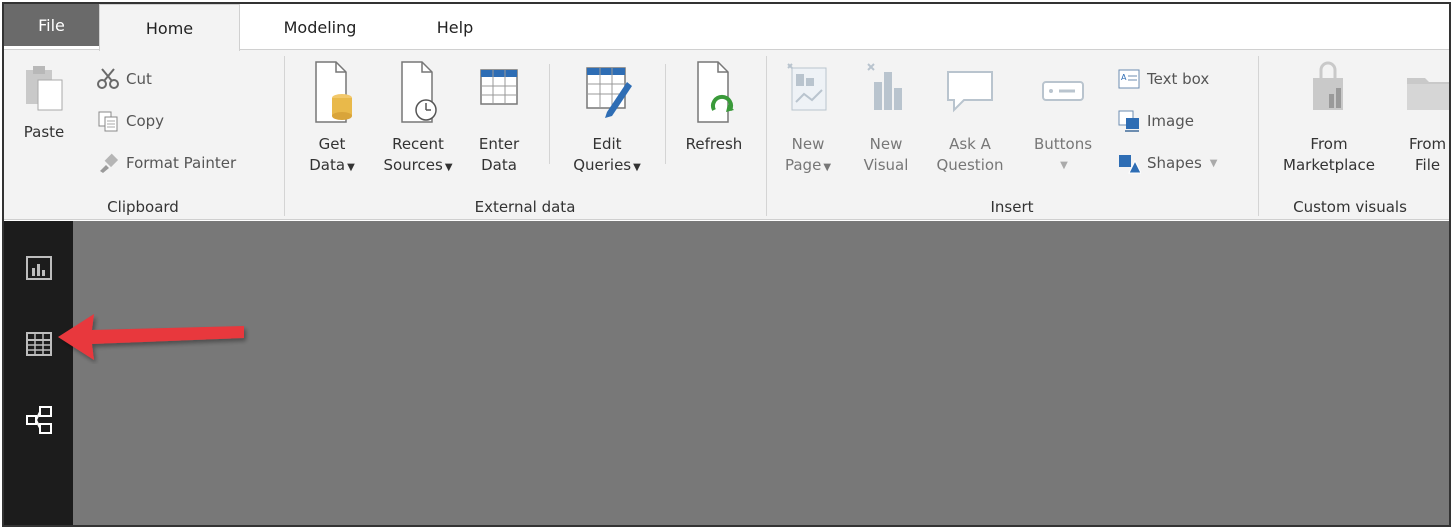  I want to click on paintbrush-icon, so click(109, 163).